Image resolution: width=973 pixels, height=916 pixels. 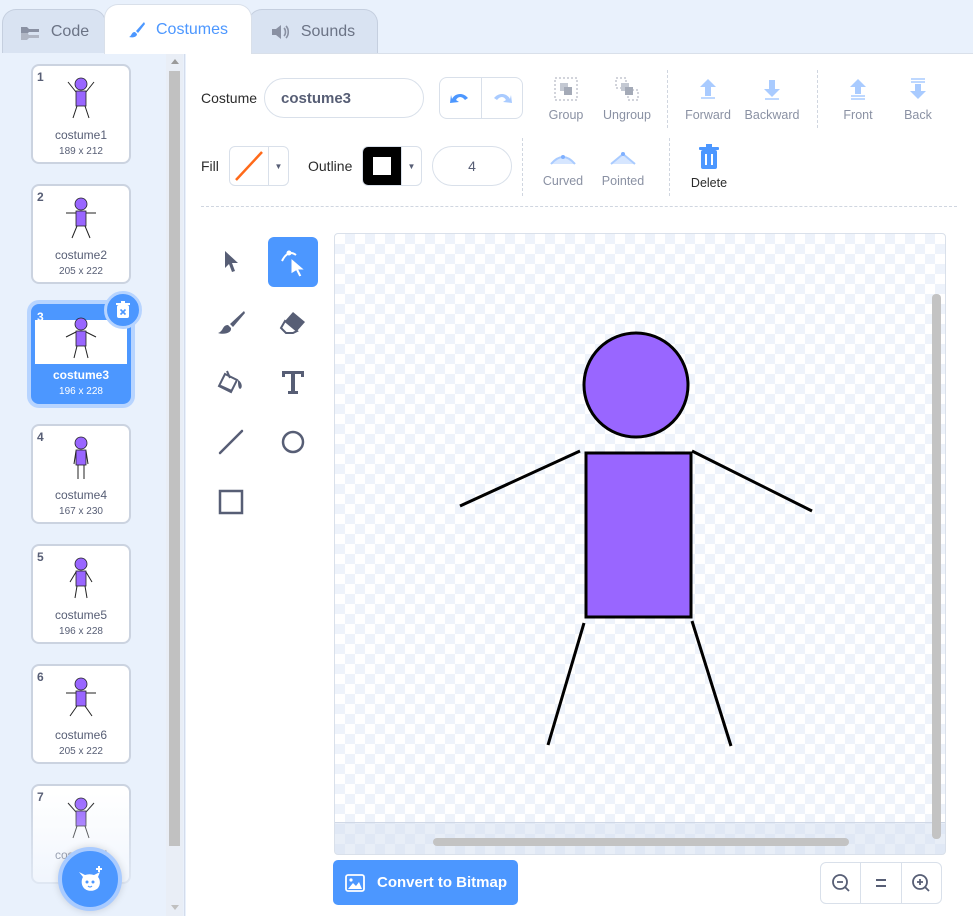 I want to click on zoom-reset-button, so click(x=880, y=883).